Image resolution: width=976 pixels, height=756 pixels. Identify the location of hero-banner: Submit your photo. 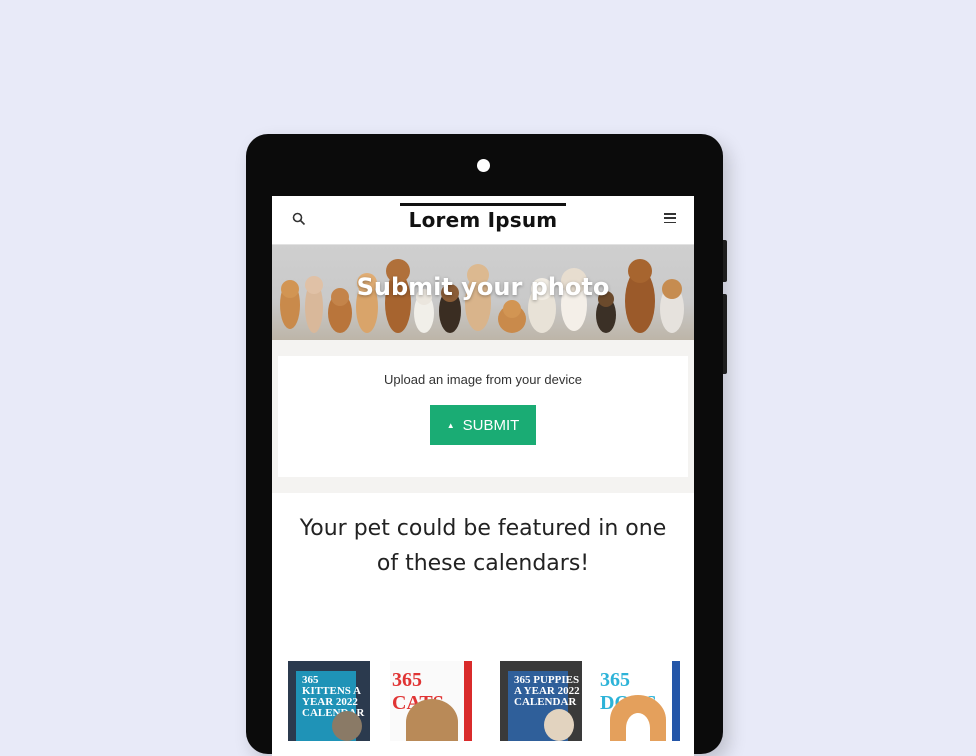
(483, 292).